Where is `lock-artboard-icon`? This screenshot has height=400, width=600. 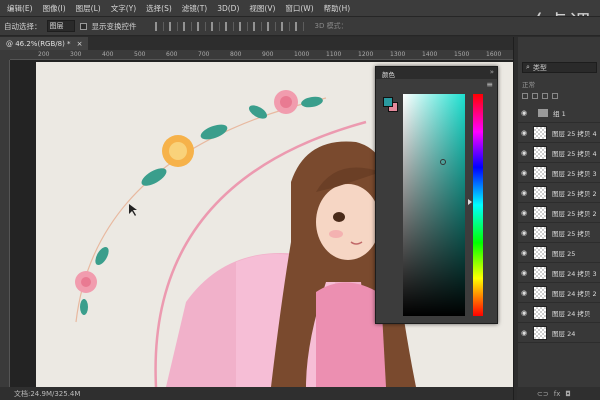
lock-artboard-icon is located at coordinates (545, 96).